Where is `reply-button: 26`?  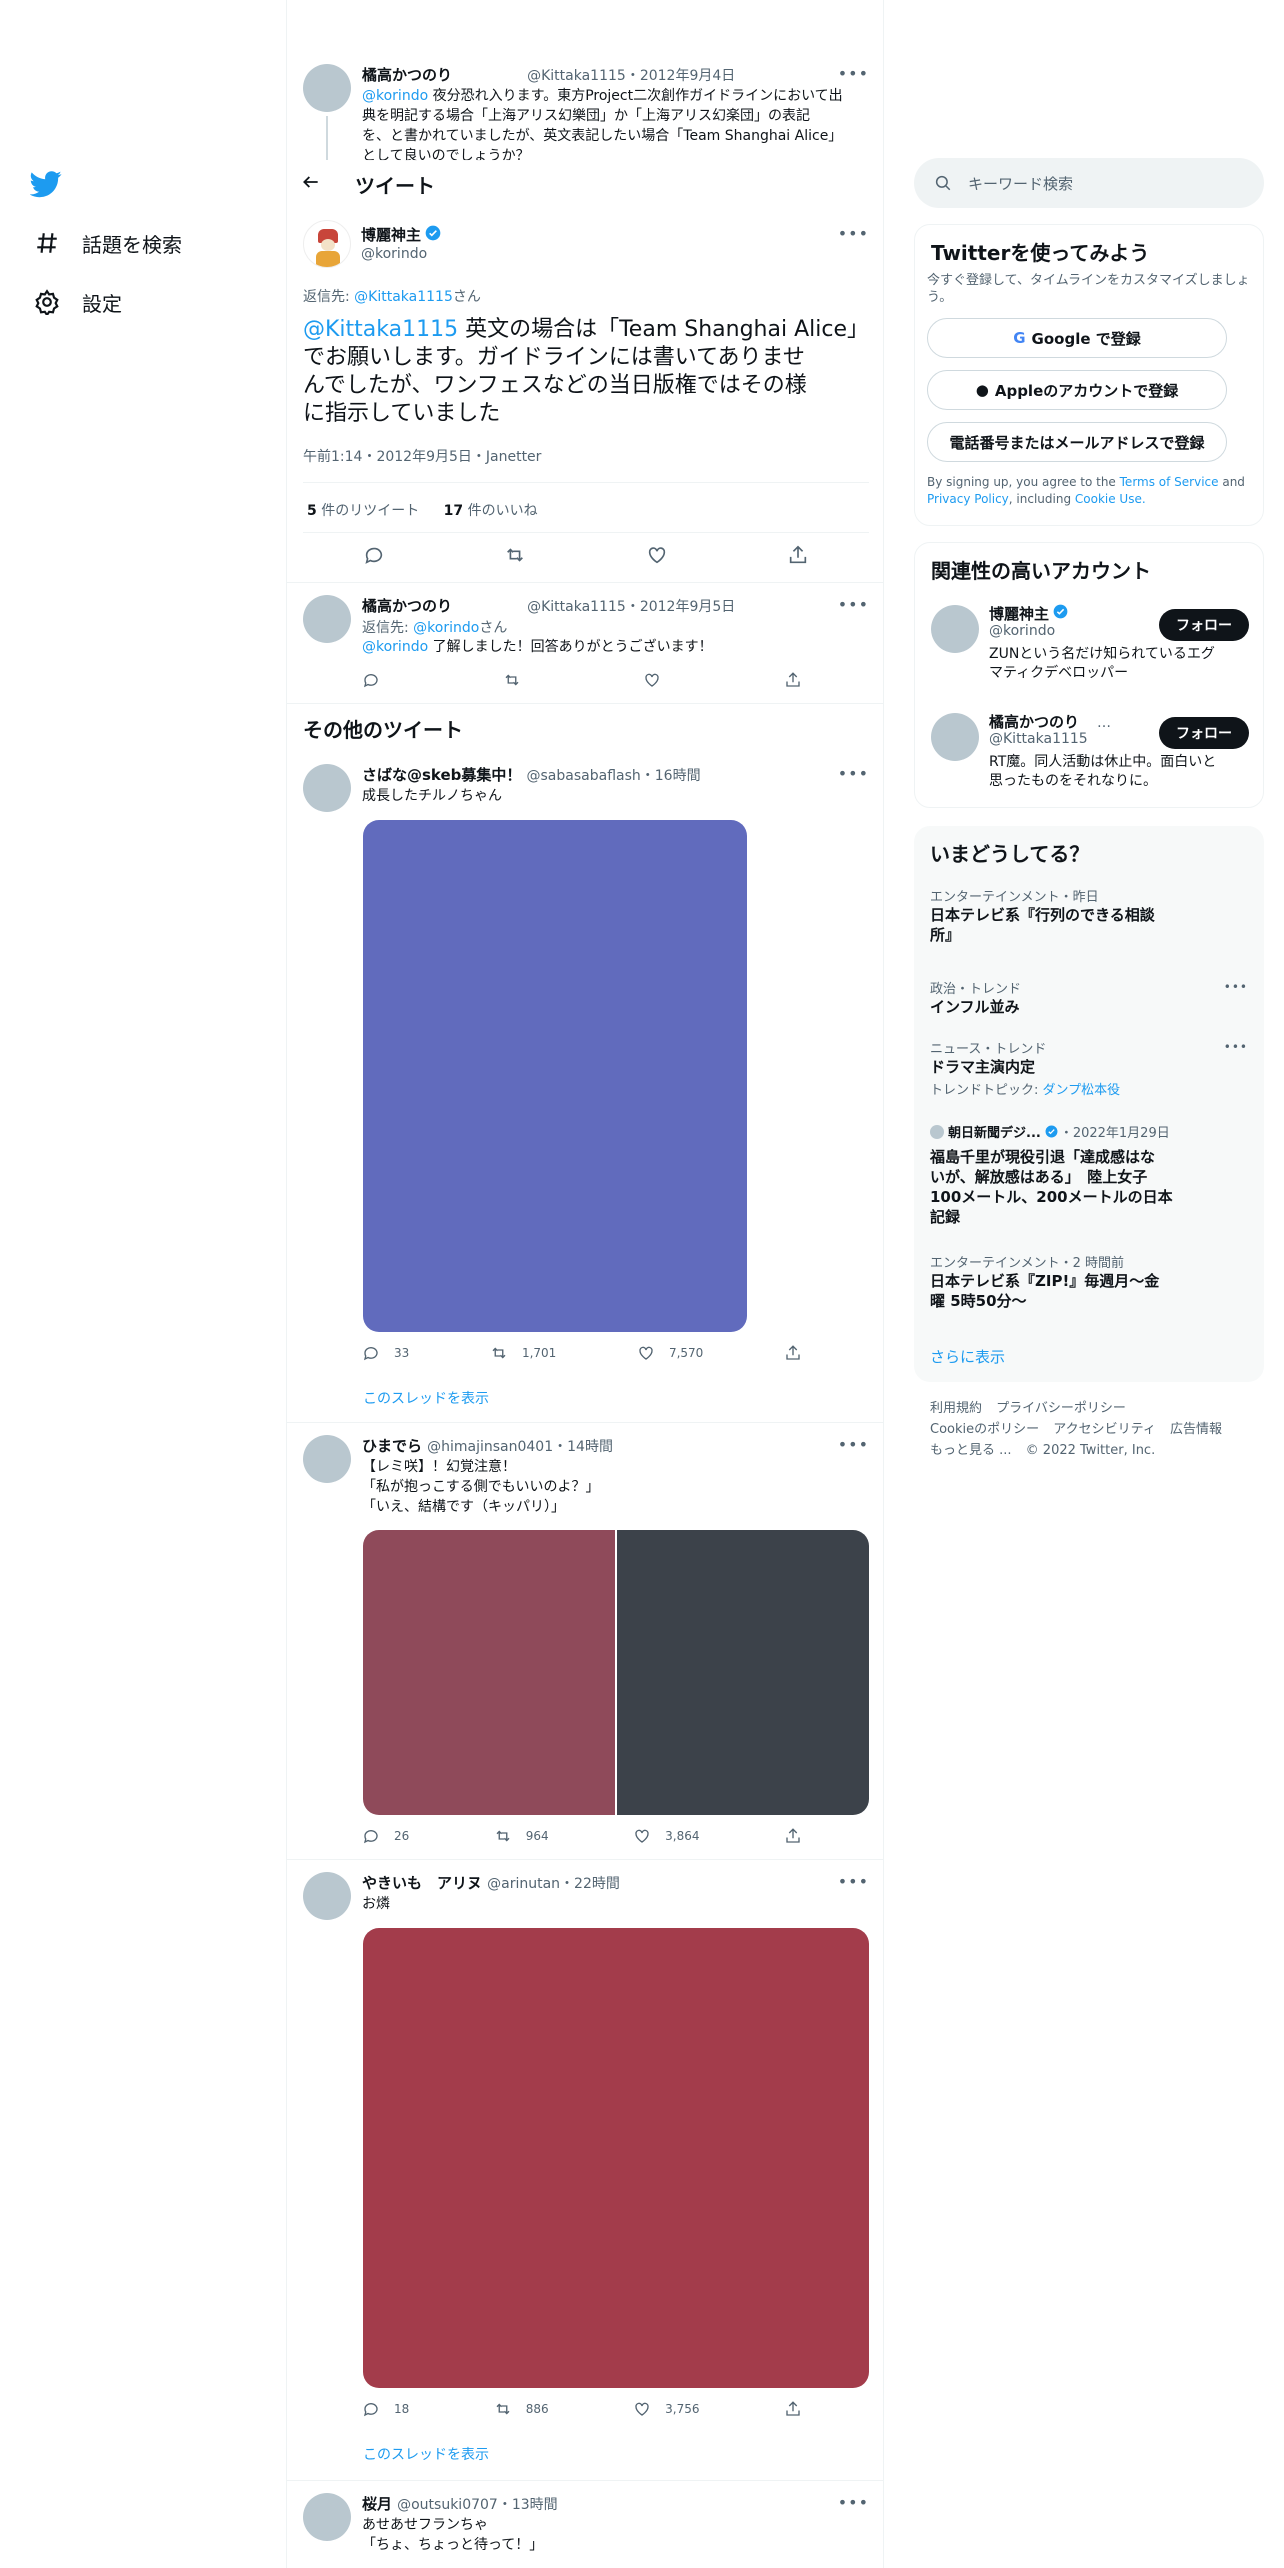
reply-button: 26 is located at coordinates (385, 1836).